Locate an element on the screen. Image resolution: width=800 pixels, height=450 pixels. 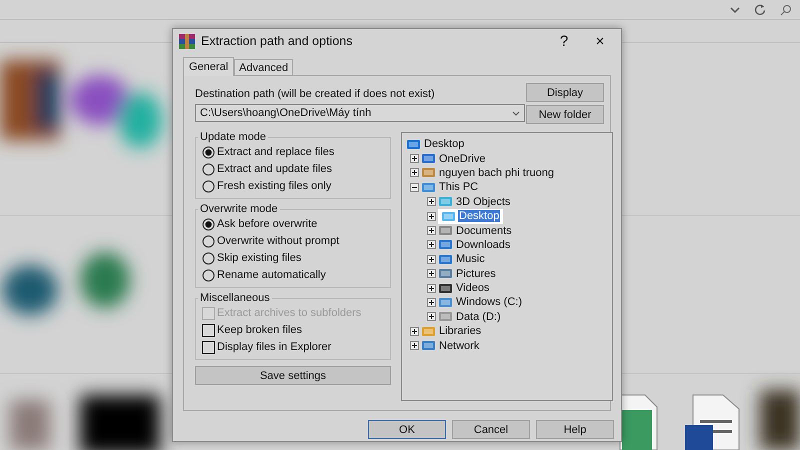
option-label: Display files in Explorer is located at coordinates (274, 347).